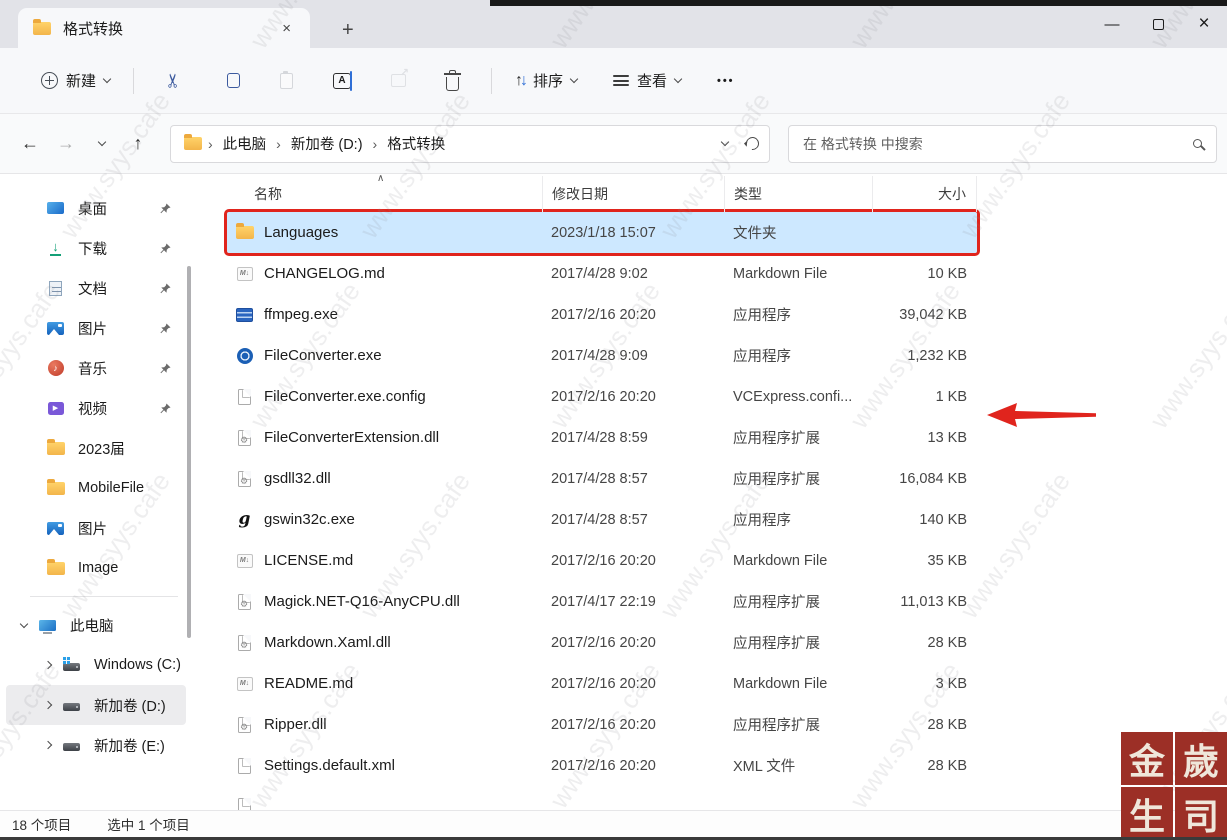 The width and height of the screenshot is (1227, 840). I want to click on file-date: 2017/4/28 9:09, so click(599, 355).